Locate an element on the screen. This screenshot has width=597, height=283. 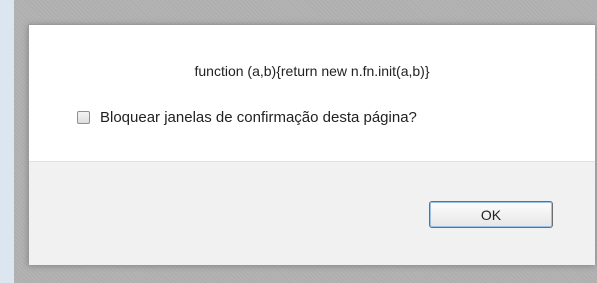
ok-button: OK is located at coordinates (491, 214).